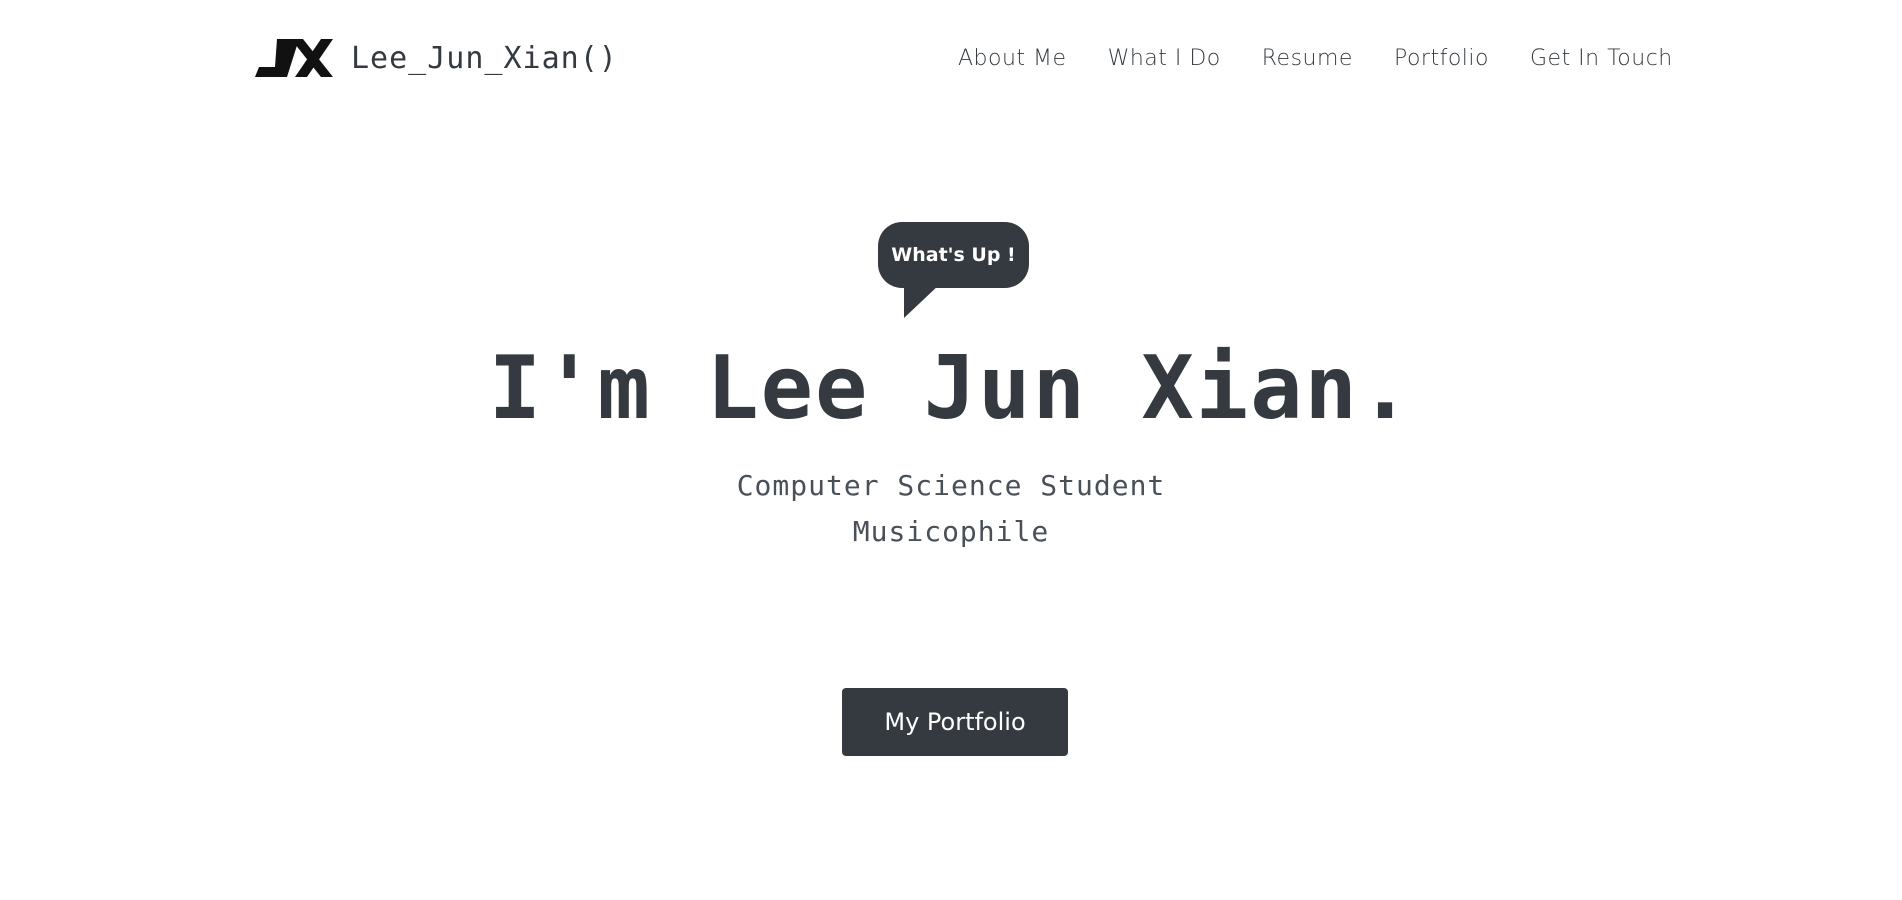  Describe the element at coordinates (1012, 58) in the screenshot. I see `nav-link-about-me: About Me` at that location.